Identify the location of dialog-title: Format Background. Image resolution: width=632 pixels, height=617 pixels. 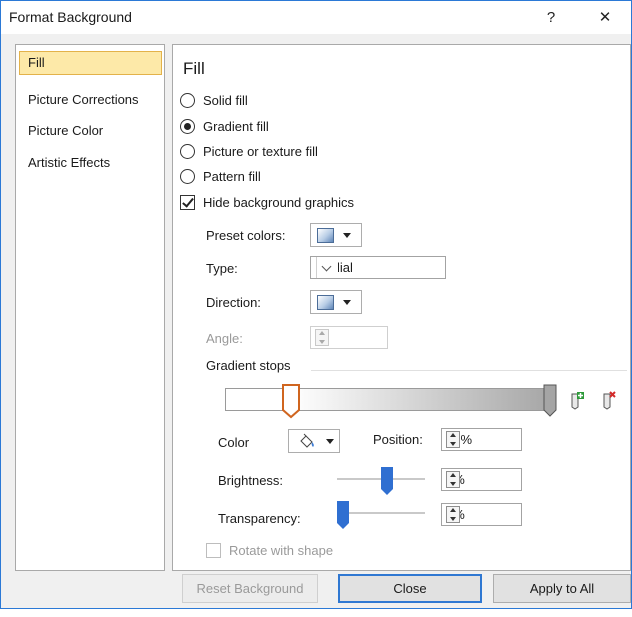
(70, 17).